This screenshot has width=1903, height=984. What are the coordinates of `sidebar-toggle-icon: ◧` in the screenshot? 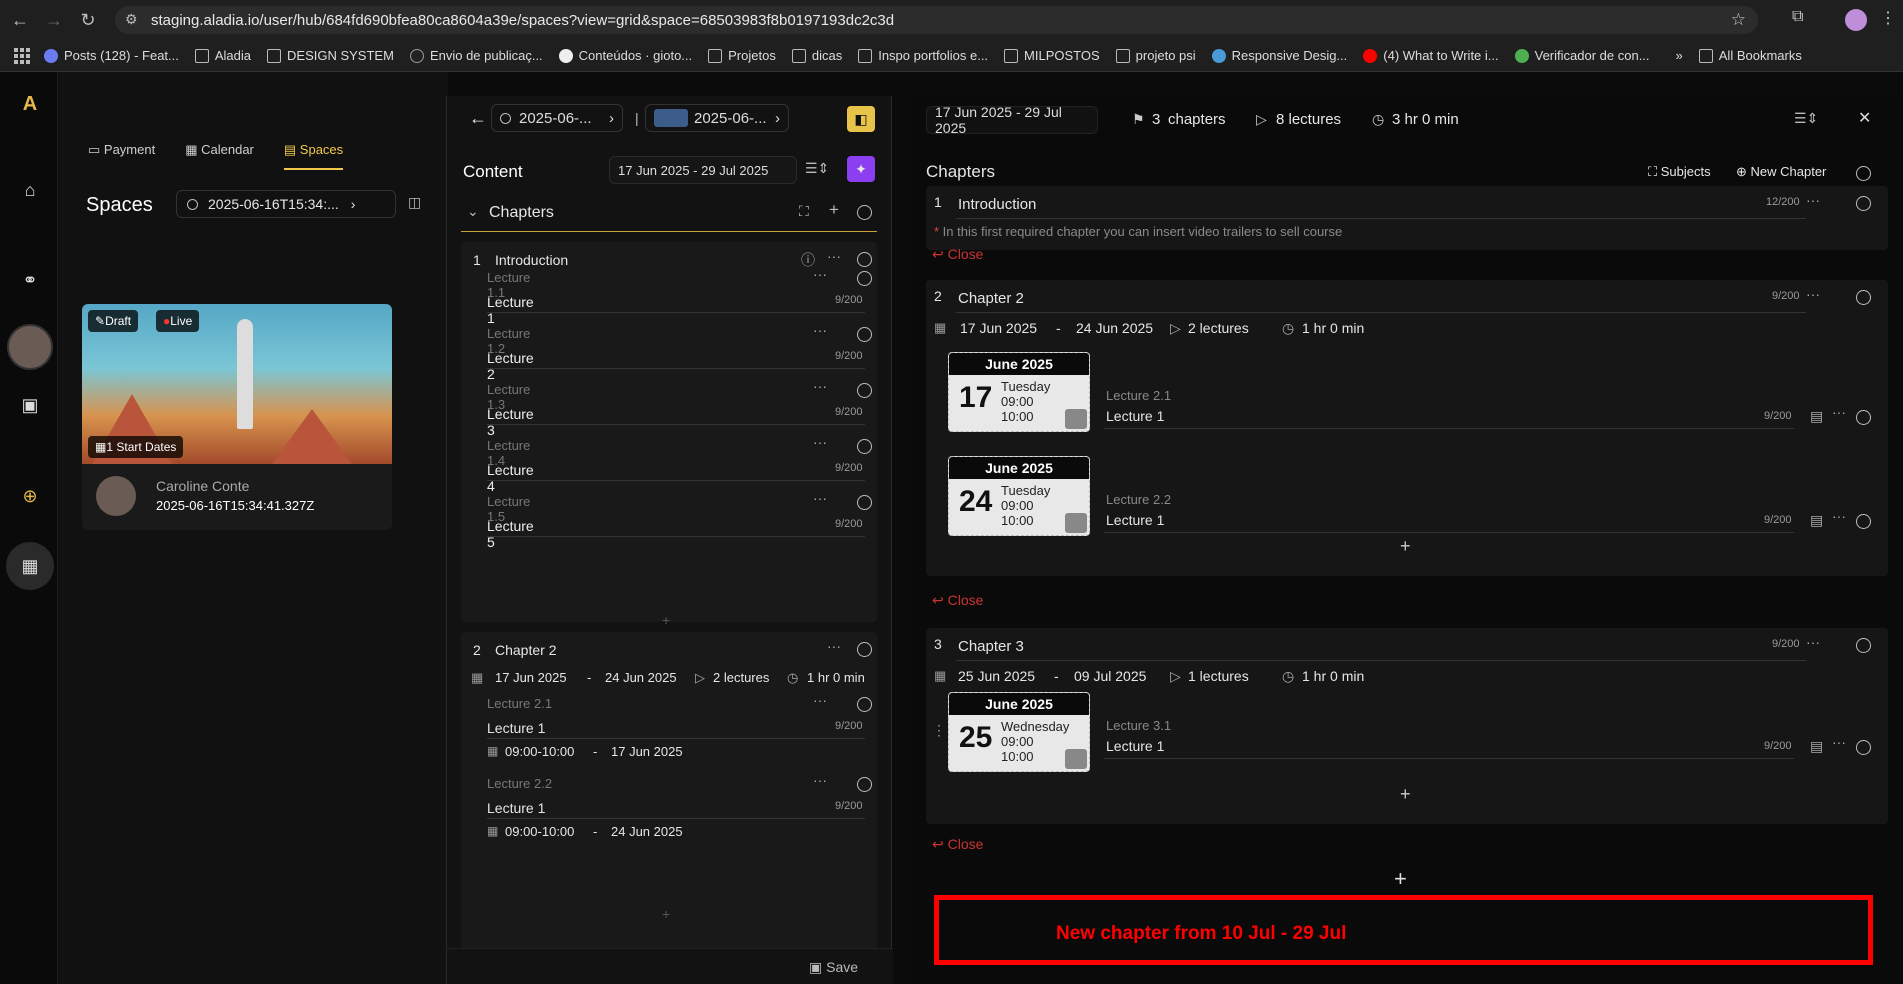 It's located at (861, 119).